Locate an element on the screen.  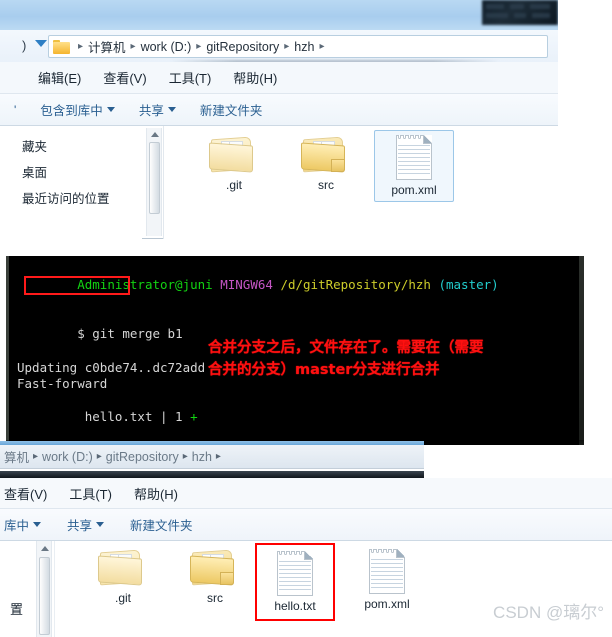
address-bar-bottom-filler is located at coordinates (518, 457).